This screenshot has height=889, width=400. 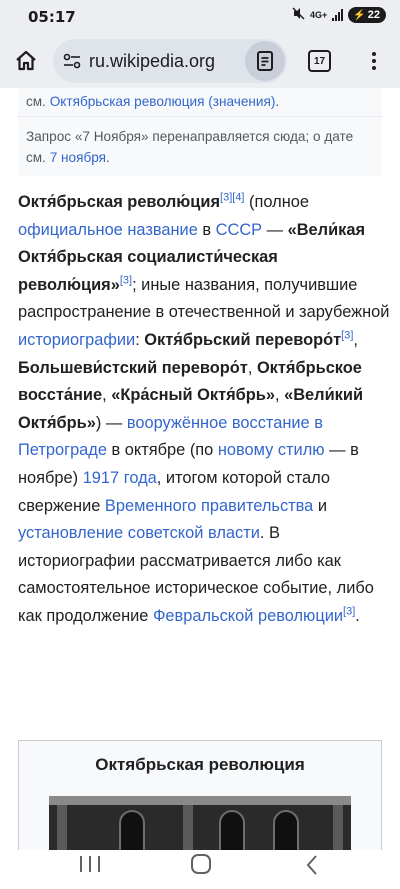 What do you see at coordinates (298, 15) in the screenshot?
I see `mute-icon` at bounding box center [298, 15].